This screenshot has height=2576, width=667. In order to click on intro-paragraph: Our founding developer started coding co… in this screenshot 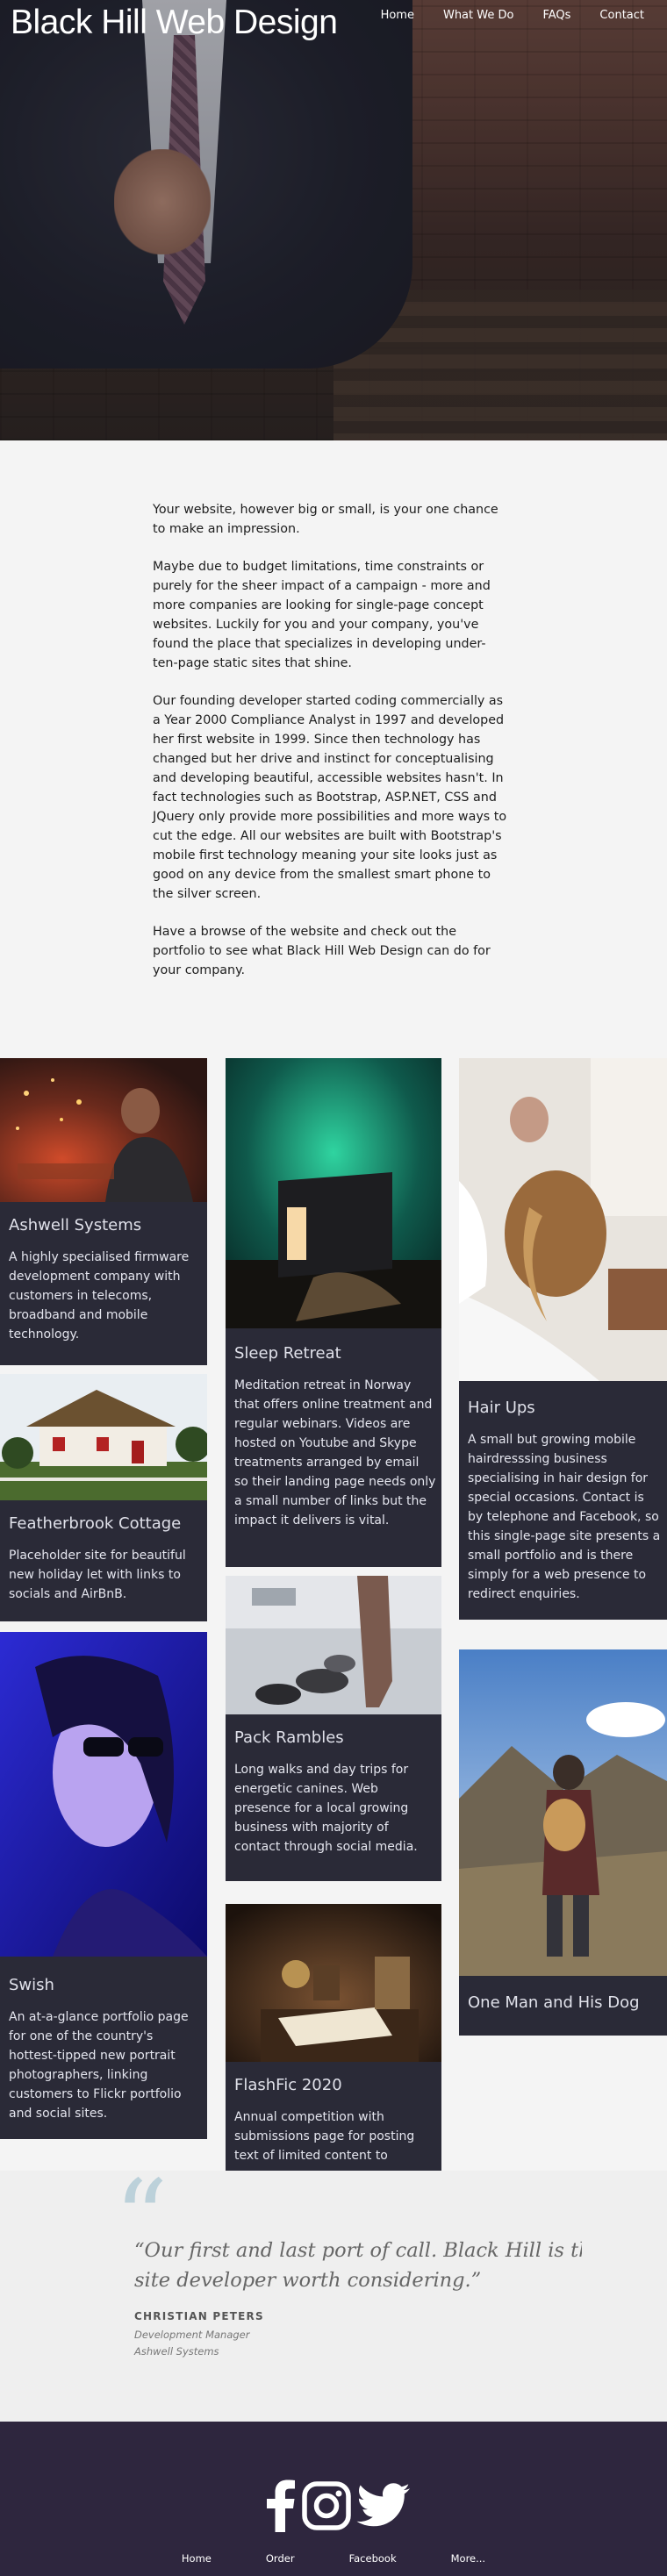, I will do `click(330, 797)`.